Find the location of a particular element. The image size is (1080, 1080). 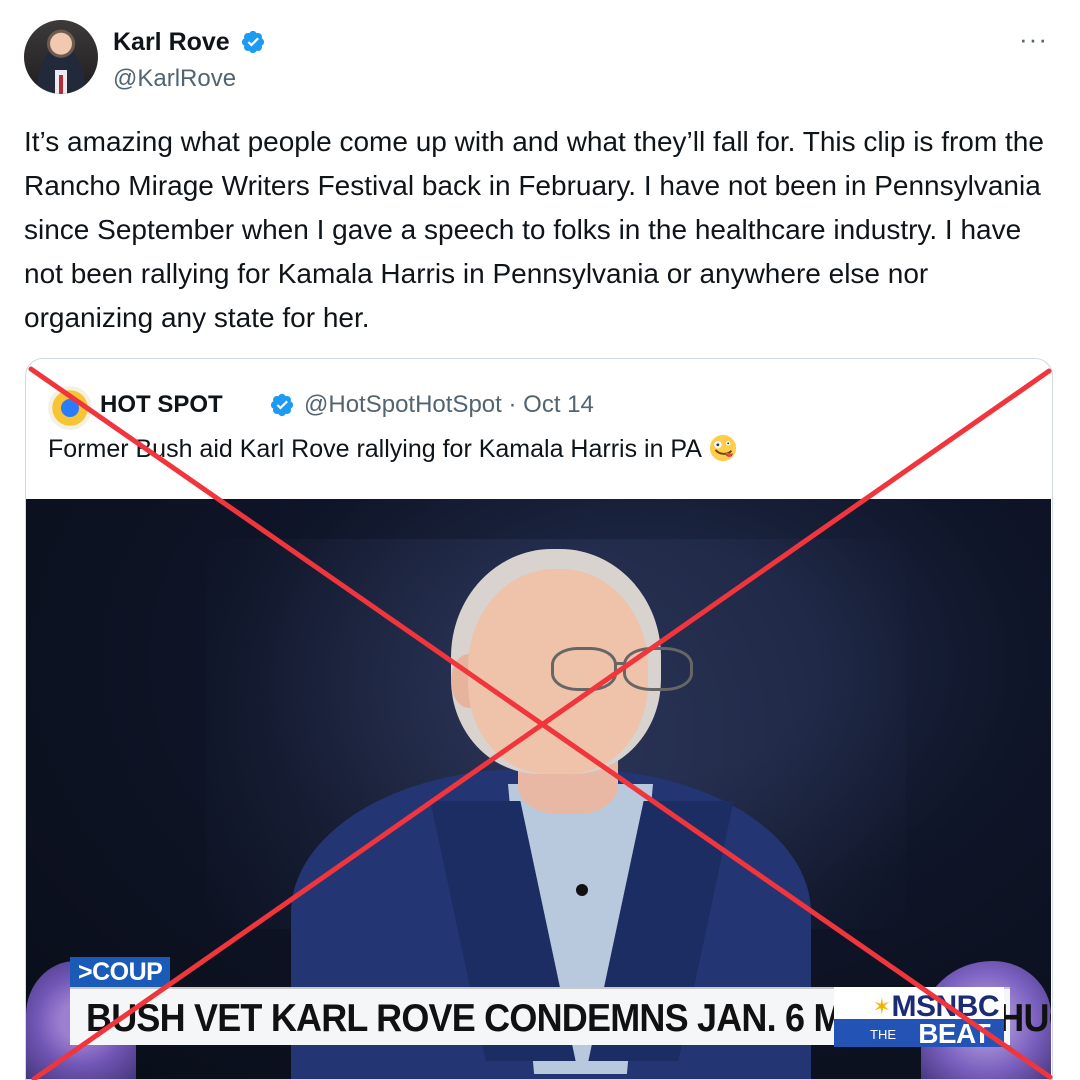

author-handle: @KarlRove is located at coordinates (174, 79).